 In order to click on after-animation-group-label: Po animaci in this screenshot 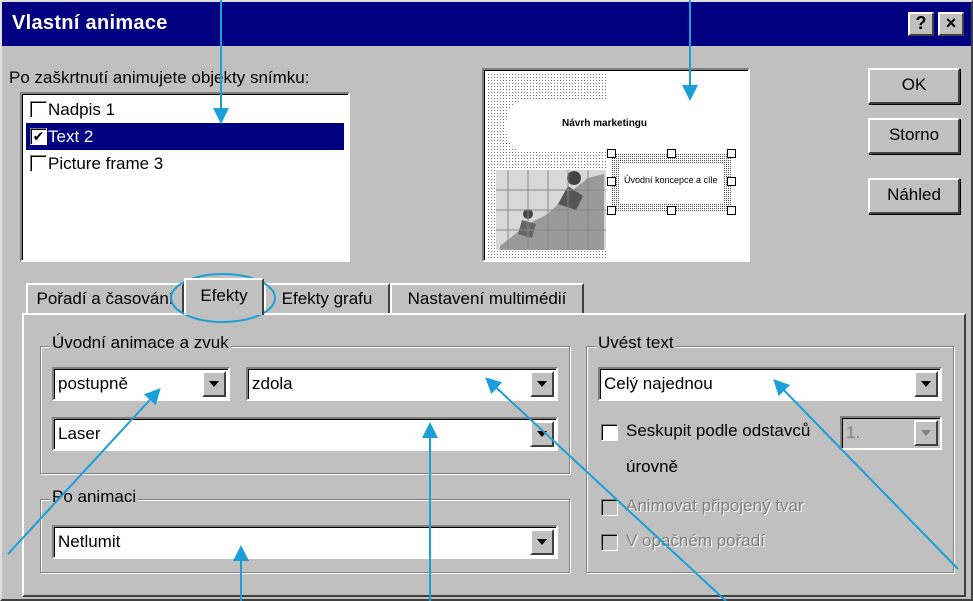, I will do `click(94, 497)`.